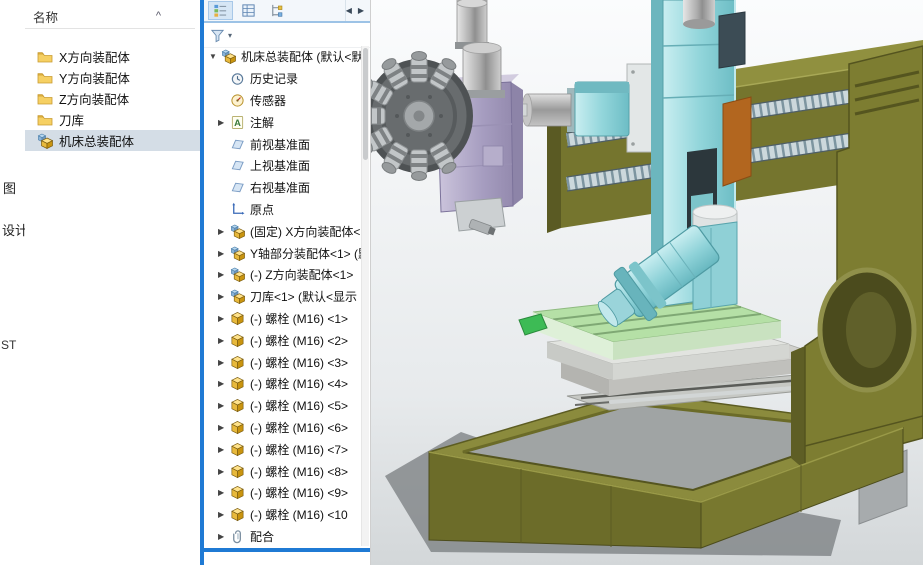 This screenshot has height=565, width=923. I want to click on tree-filter-bar: ▾, so click(287, 35).